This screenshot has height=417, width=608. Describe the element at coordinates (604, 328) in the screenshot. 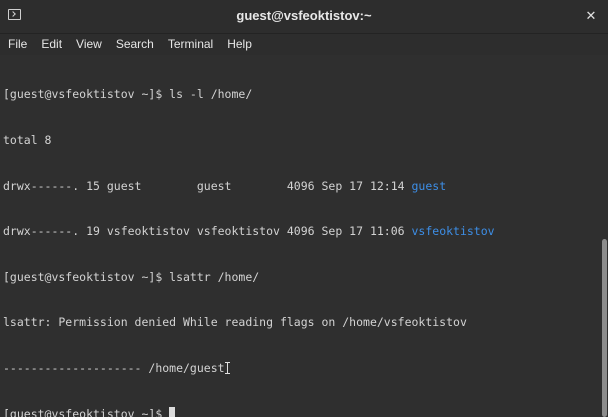

I see `scrollbar-thumb` at that location.